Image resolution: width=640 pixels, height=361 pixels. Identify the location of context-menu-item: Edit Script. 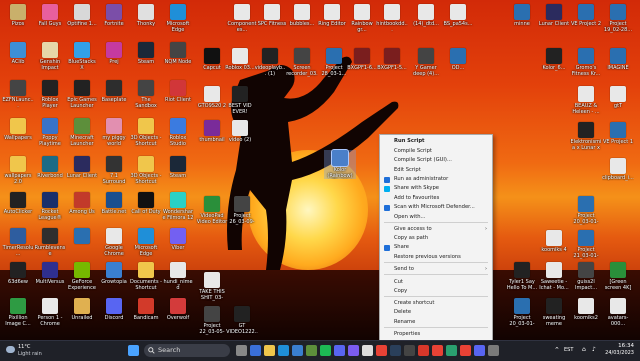
(407, 170).